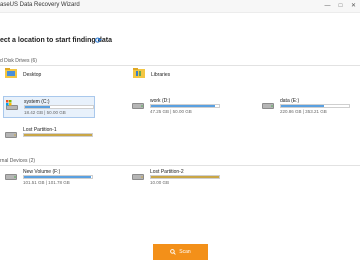  Describe the element at coordinates (45, 112) in the screenshot. I see `drive-size: 18.42 GB | 50.00 GB` at that location.